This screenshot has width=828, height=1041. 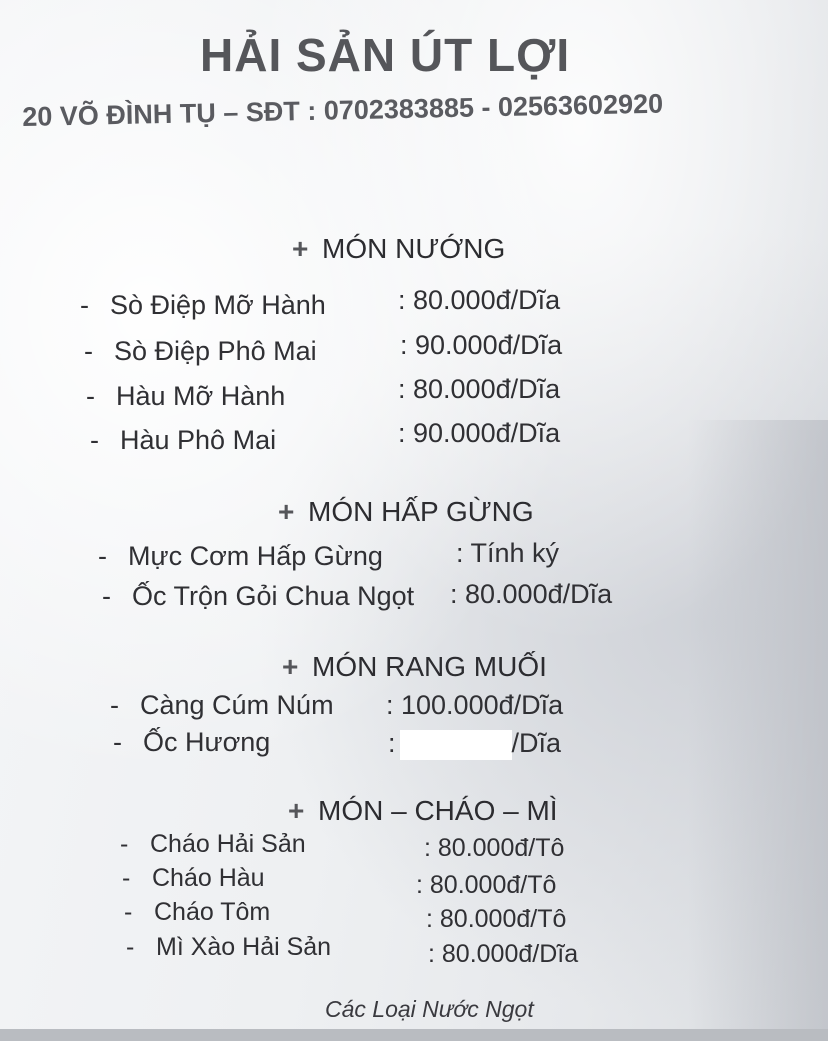 What do you see at coordinates (438, 810) in the screenshot?
I see `section-title: MÓN – CHÁO – MÌ` at bounding box center [438, 810].